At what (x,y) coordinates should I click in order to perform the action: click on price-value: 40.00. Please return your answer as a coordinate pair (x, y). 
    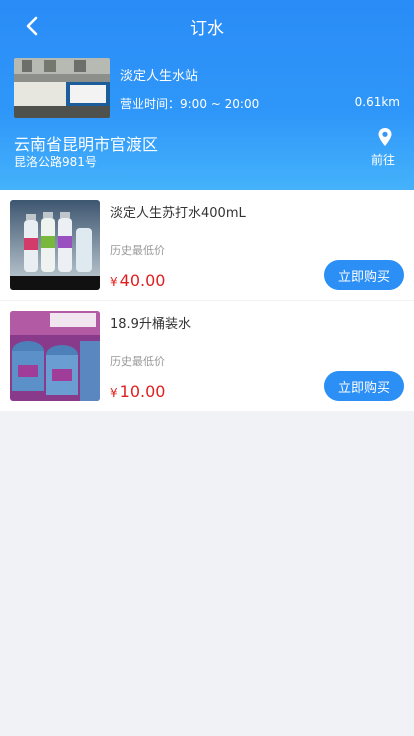
    Looking at the image, I should click on (142, 280).